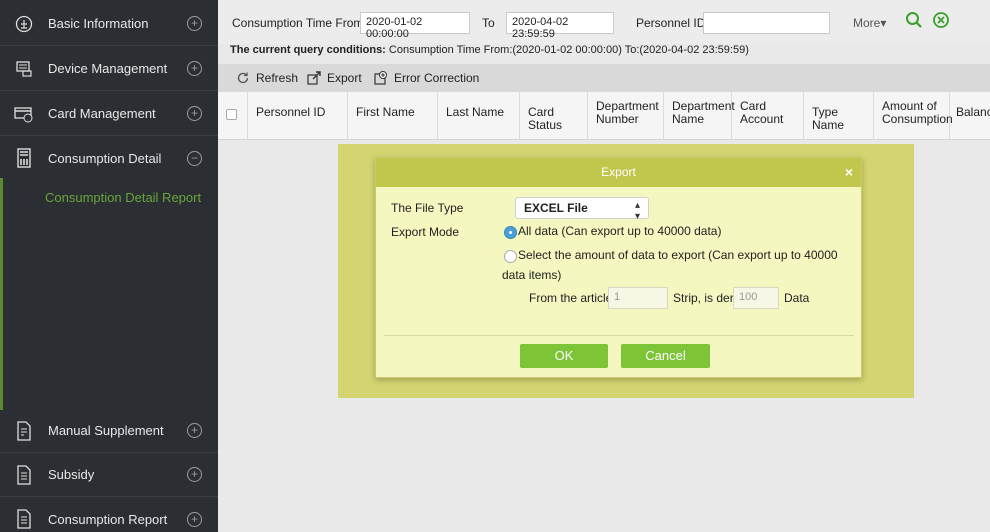  What do you see at coordinates (554, 116) in the screenshot?
I see `column-header: Card Status` at bounding box center [554, 116].